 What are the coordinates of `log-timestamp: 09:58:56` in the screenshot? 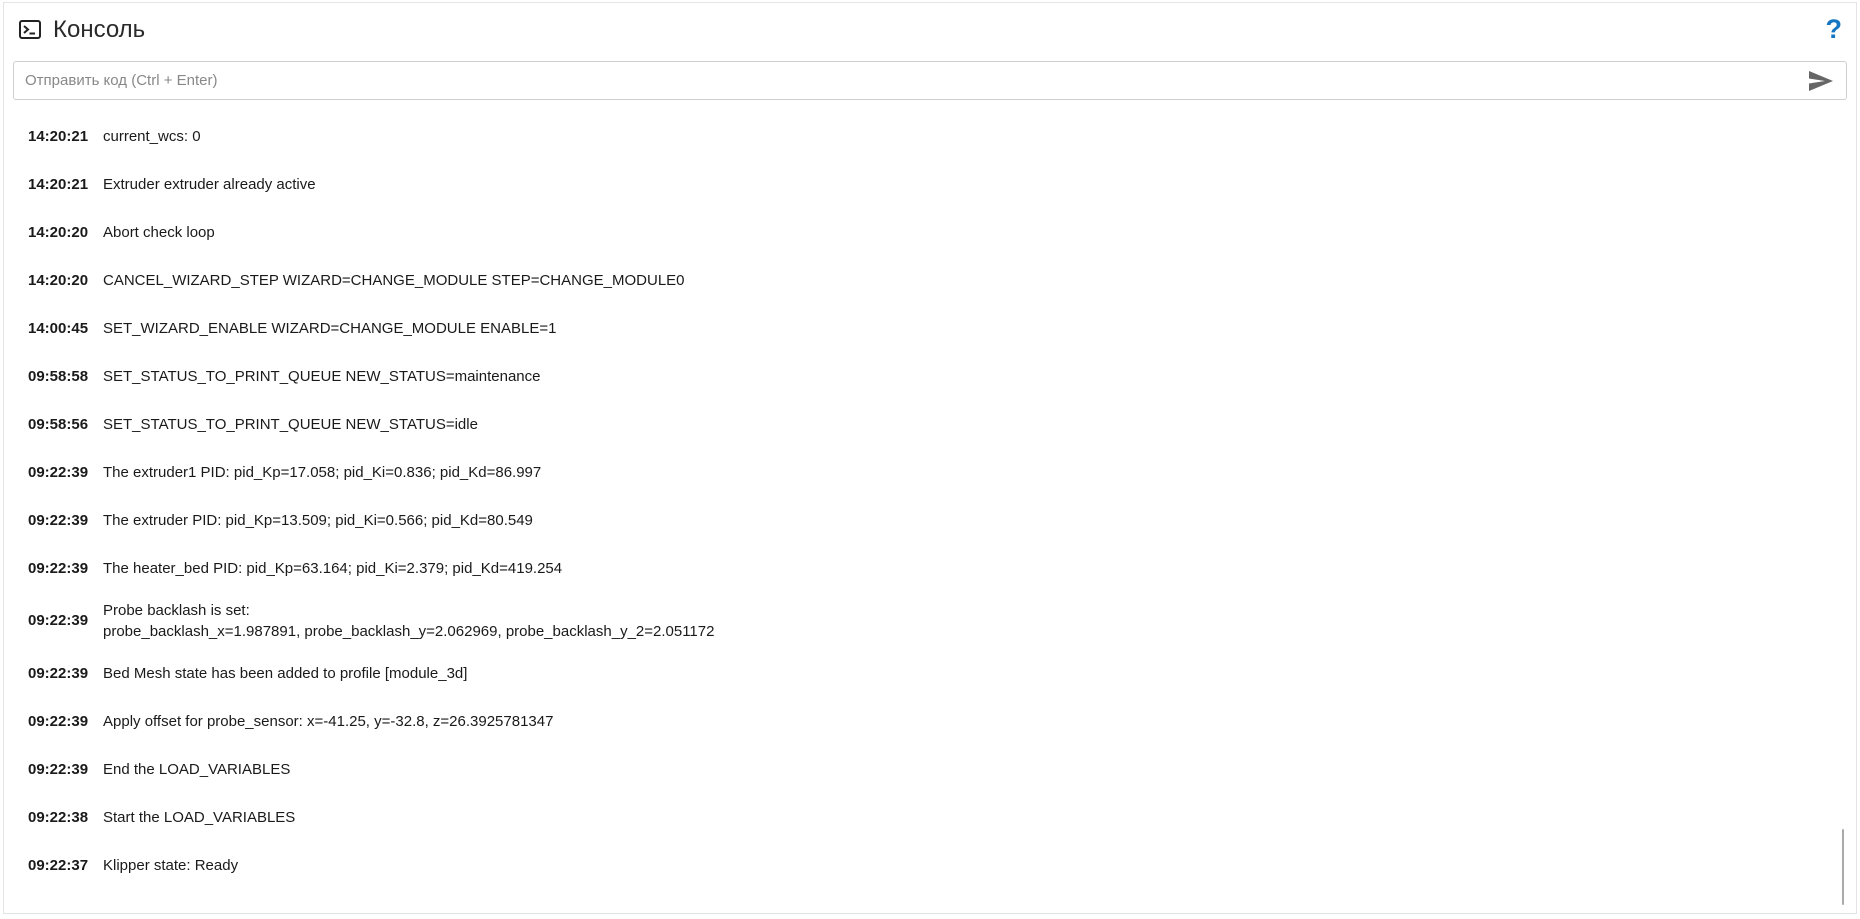 It's located at (58, 424).